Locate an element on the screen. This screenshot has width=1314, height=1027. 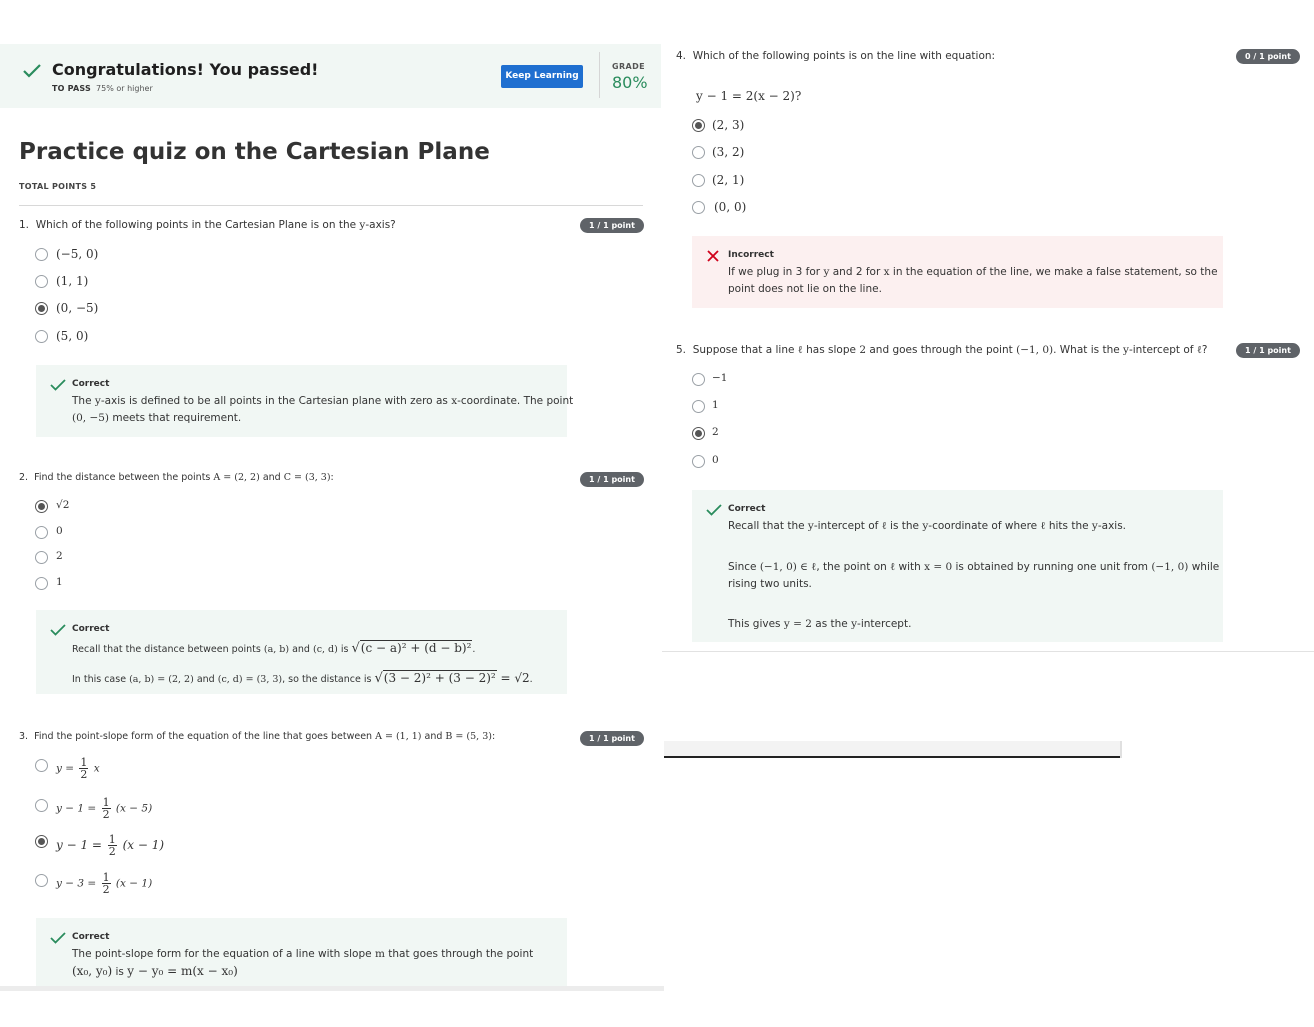
feedback-text: -intercept. is located at coordinates (884, 624).